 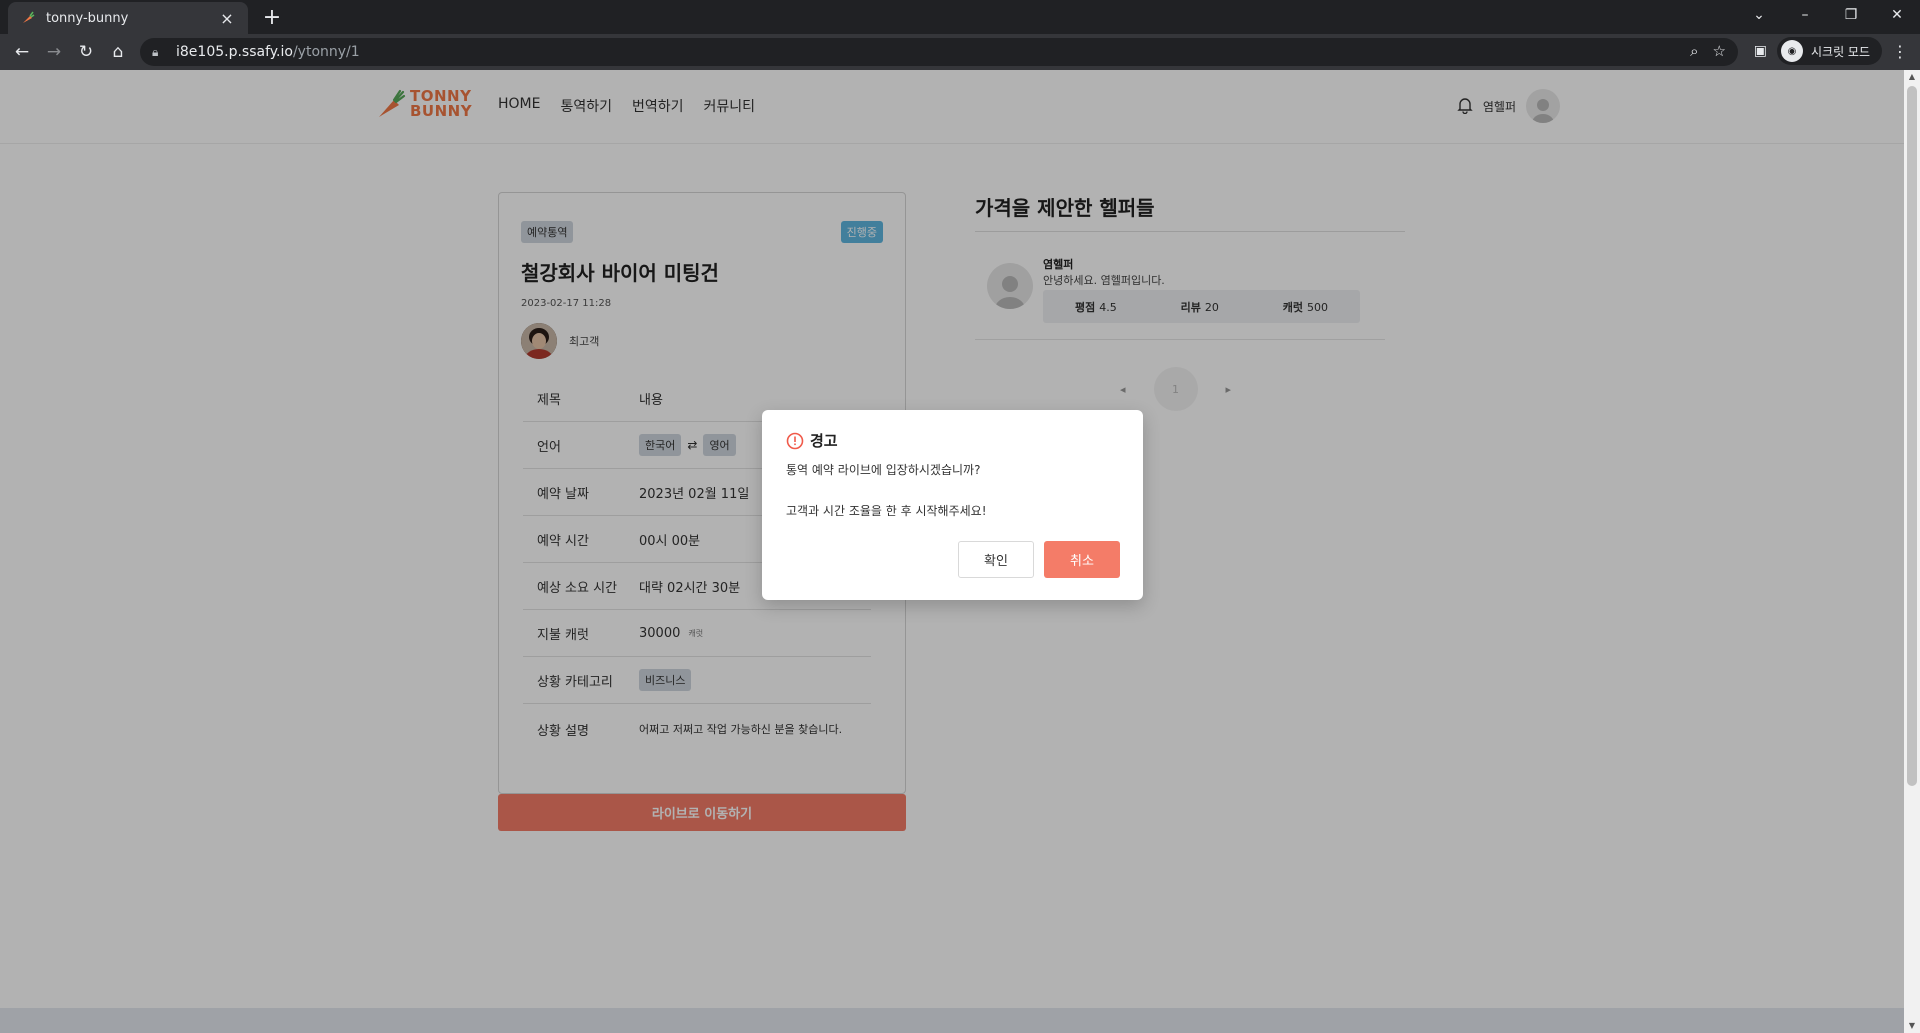 What do you see at coordinates (87, 18) in the screenshot?
I see `browser-tab-title: tonny-bunny` at bounding box center [87, 18].